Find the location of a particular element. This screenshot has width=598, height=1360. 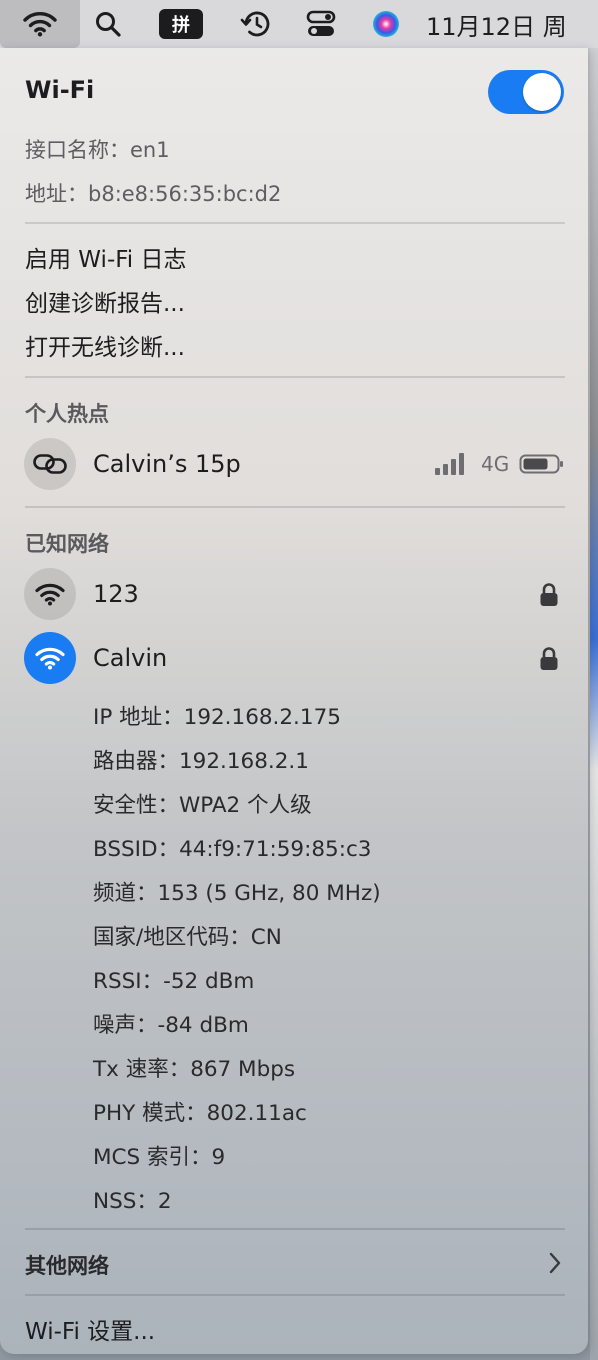

detail-country-code: 国家/地区代码：CN is located at coordinates (187, 937).